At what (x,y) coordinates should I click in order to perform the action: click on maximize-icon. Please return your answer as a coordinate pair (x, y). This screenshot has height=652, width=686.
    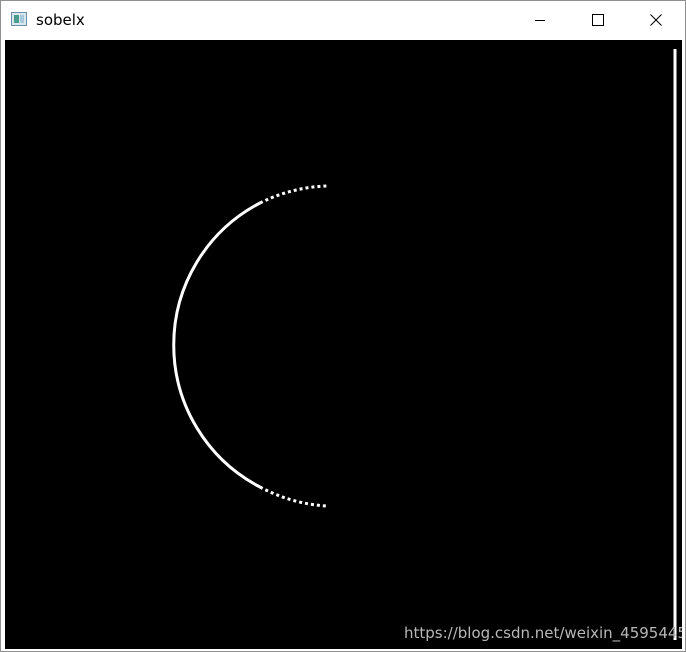
    Looking at the image, I should click on (598, 20).